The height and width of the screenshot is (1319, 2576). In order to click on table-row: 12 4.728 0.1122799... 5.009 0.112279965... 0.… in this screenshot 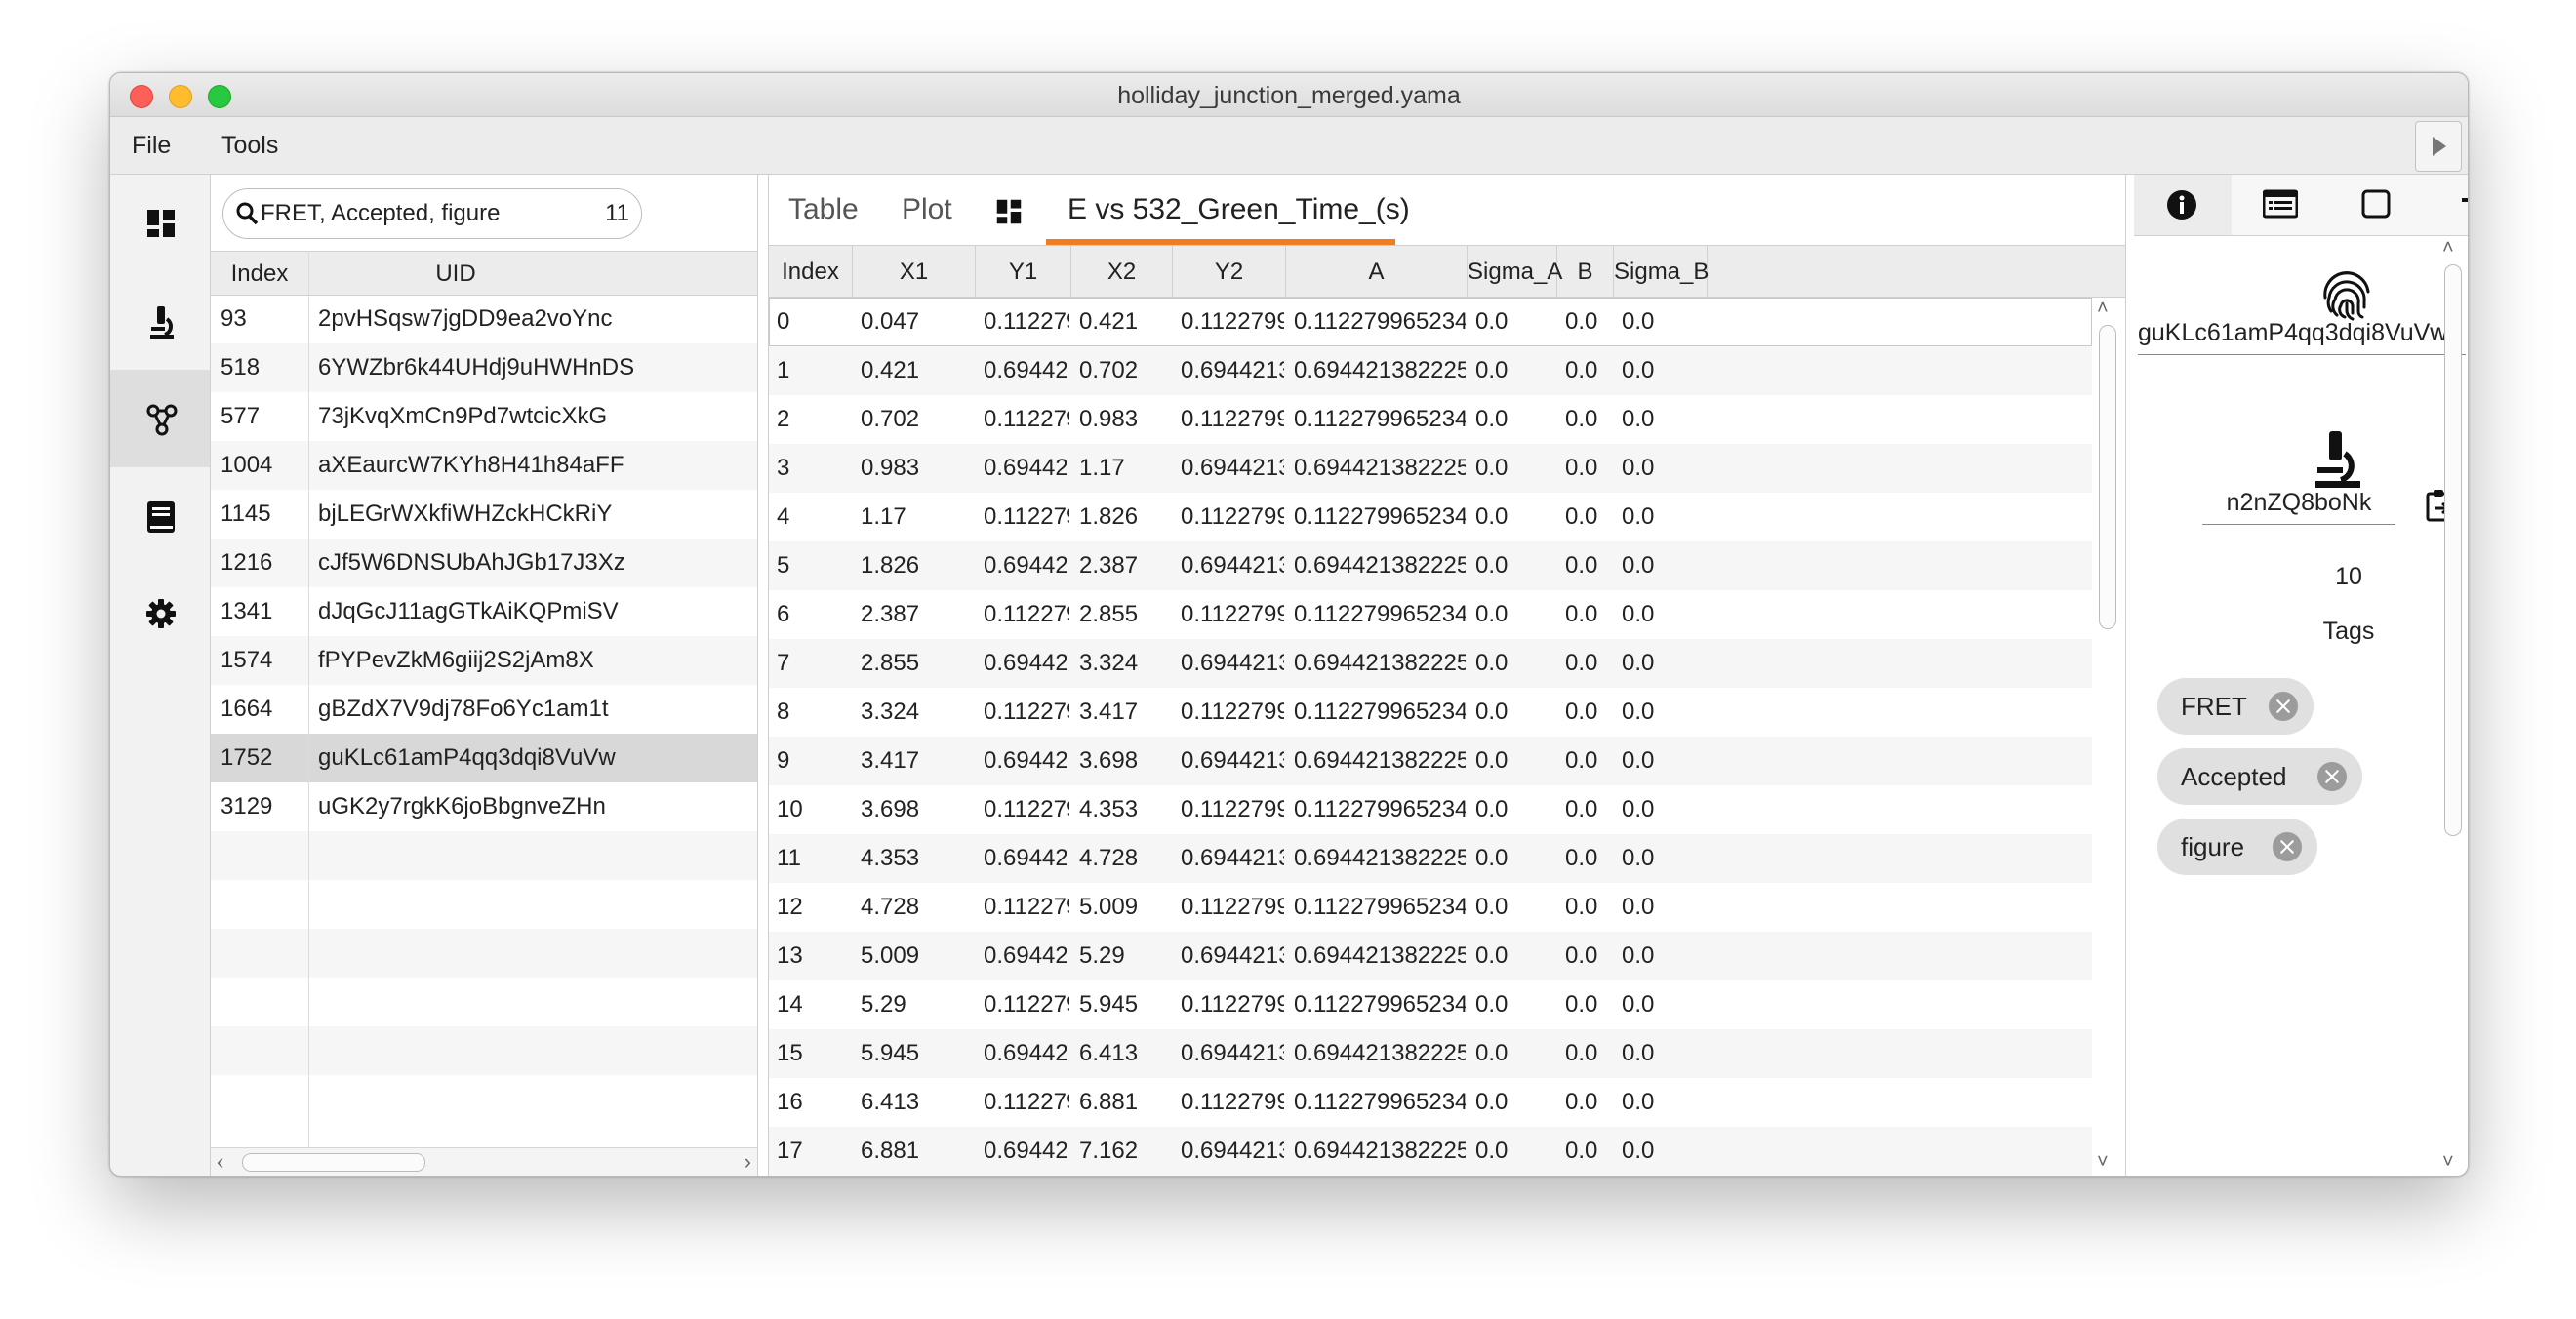, I will do `click(1430, 907)`.